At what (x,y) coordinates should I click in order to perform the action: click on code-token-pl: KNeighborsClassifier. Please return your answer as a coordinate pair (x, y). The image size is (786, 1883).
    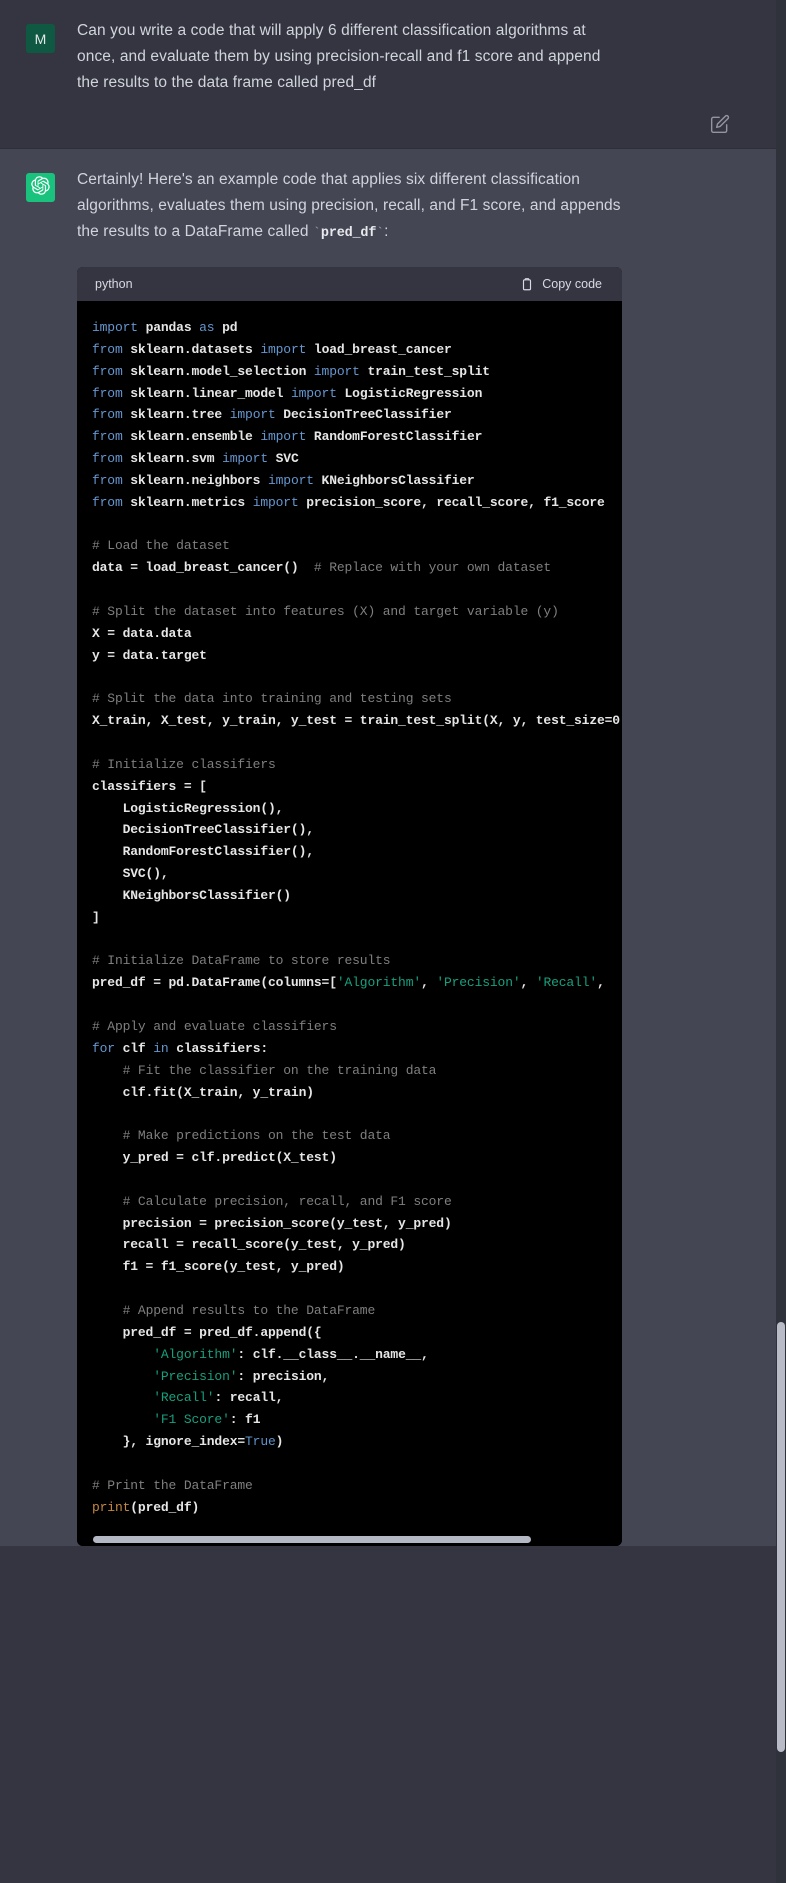
    Looking at the image, I should click on (394, 480).